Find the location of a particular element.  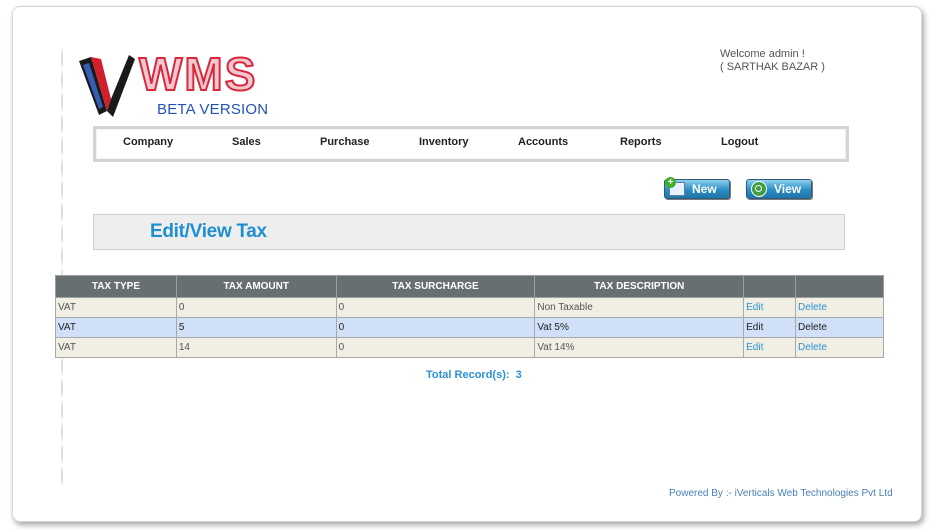

cell-tax-amount: 5 is located at coordinates (256, 327).